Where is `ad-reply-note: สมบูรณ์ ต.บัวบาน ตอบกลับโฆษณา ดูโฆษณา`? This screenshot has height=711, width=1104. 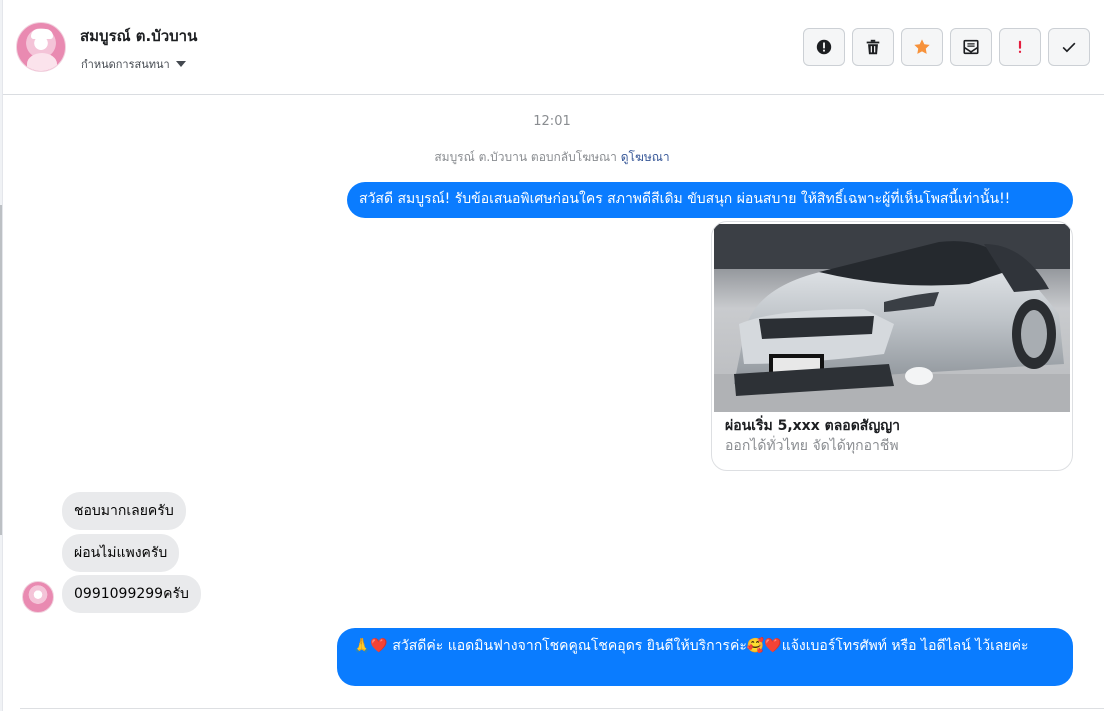
ad-reply-note: สมบูรณ์ ต.บัวบาน ตอบกลับโฆษณา ดูโฆษณา is located at coordinates (552, 157).